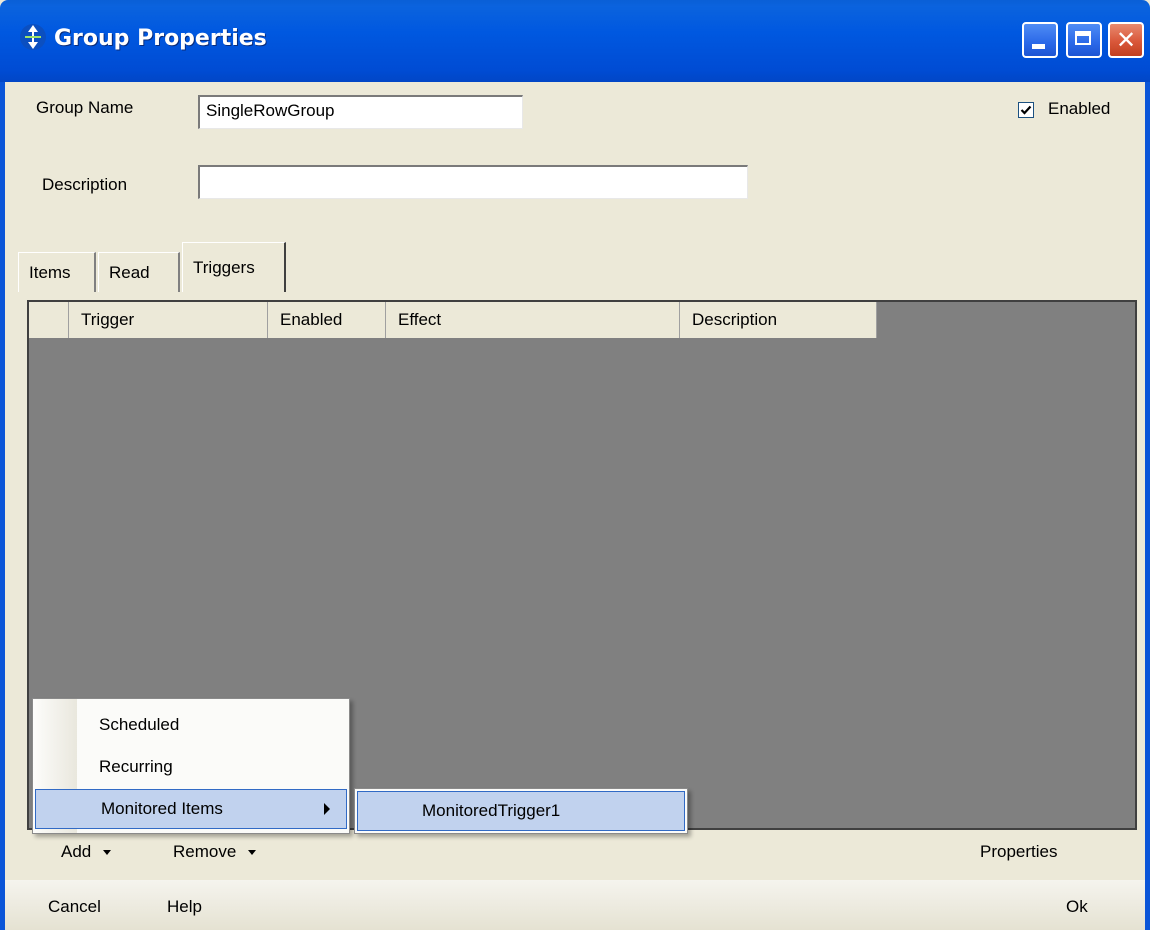 The image size is (1150, 930). What do you see at coordinates (107, 853) in the screenshot?
I see `add-dropdown-arrow-icon` at bounding box center [107, 853].